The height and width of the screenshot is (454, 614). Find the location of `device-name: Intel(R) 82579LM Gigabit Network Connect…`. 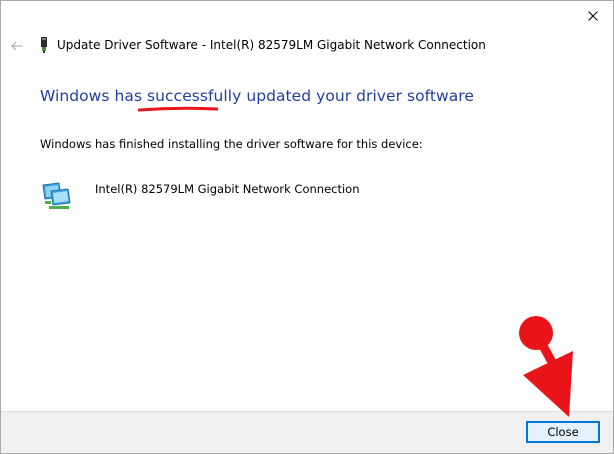

device-name: Intel(R) 82579LM Gigabit Network Connect… is located at coordinates (227, 189).